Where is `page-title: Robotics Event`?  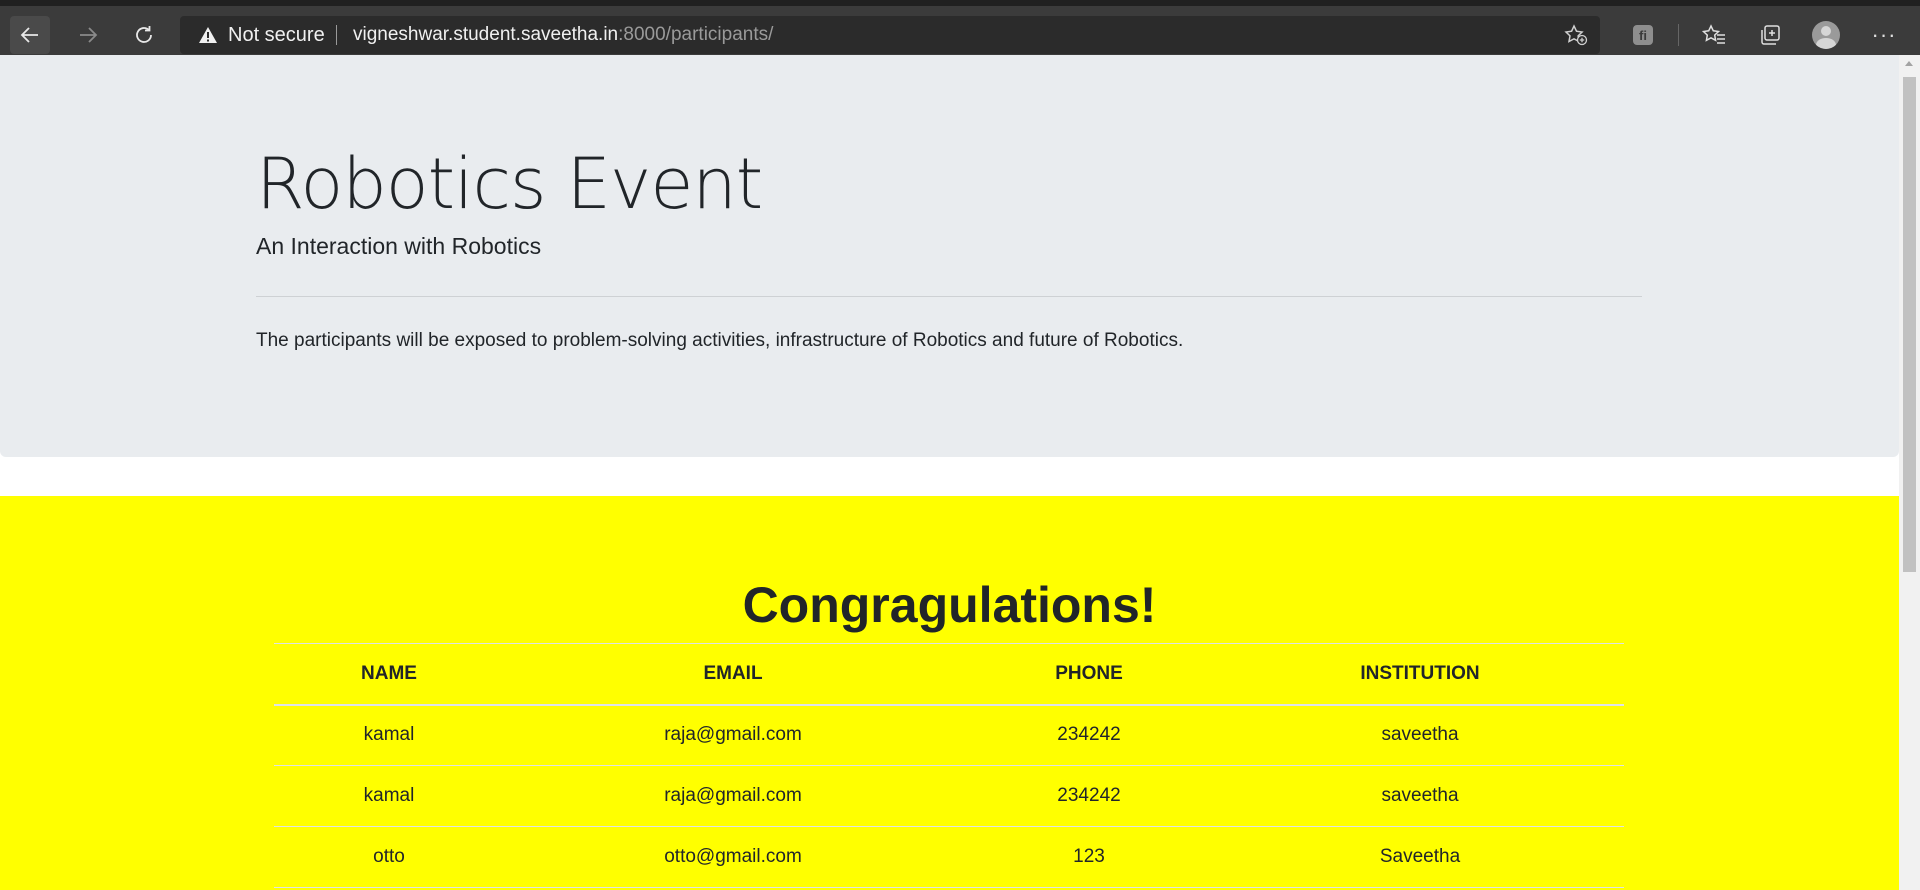 page-title: Robotics Event is located at coordinates (509, 184).